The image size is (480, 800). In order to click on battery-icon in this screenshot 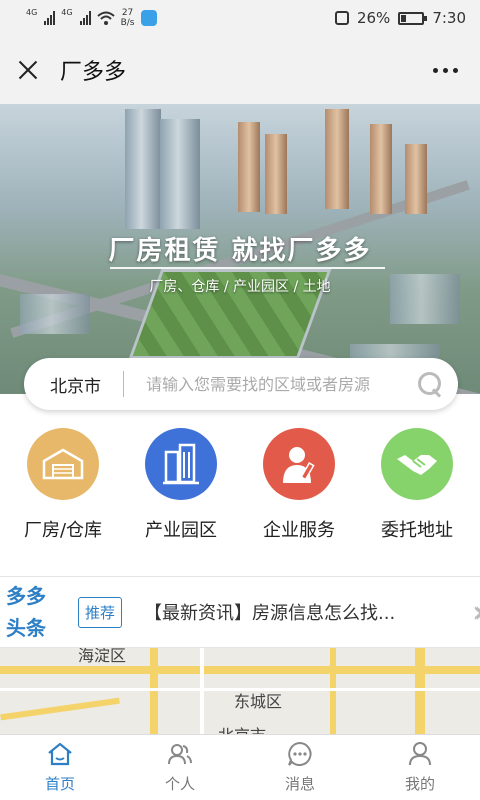, I will do `click(413, 18)`.